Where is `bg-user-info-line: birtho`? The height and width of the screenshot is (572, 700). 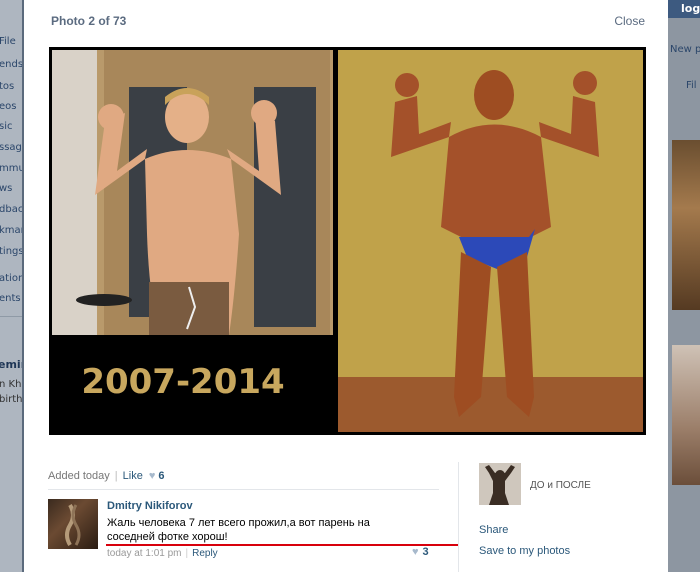 bg-user-info-line: birtho is located at coordinates (11, 399).